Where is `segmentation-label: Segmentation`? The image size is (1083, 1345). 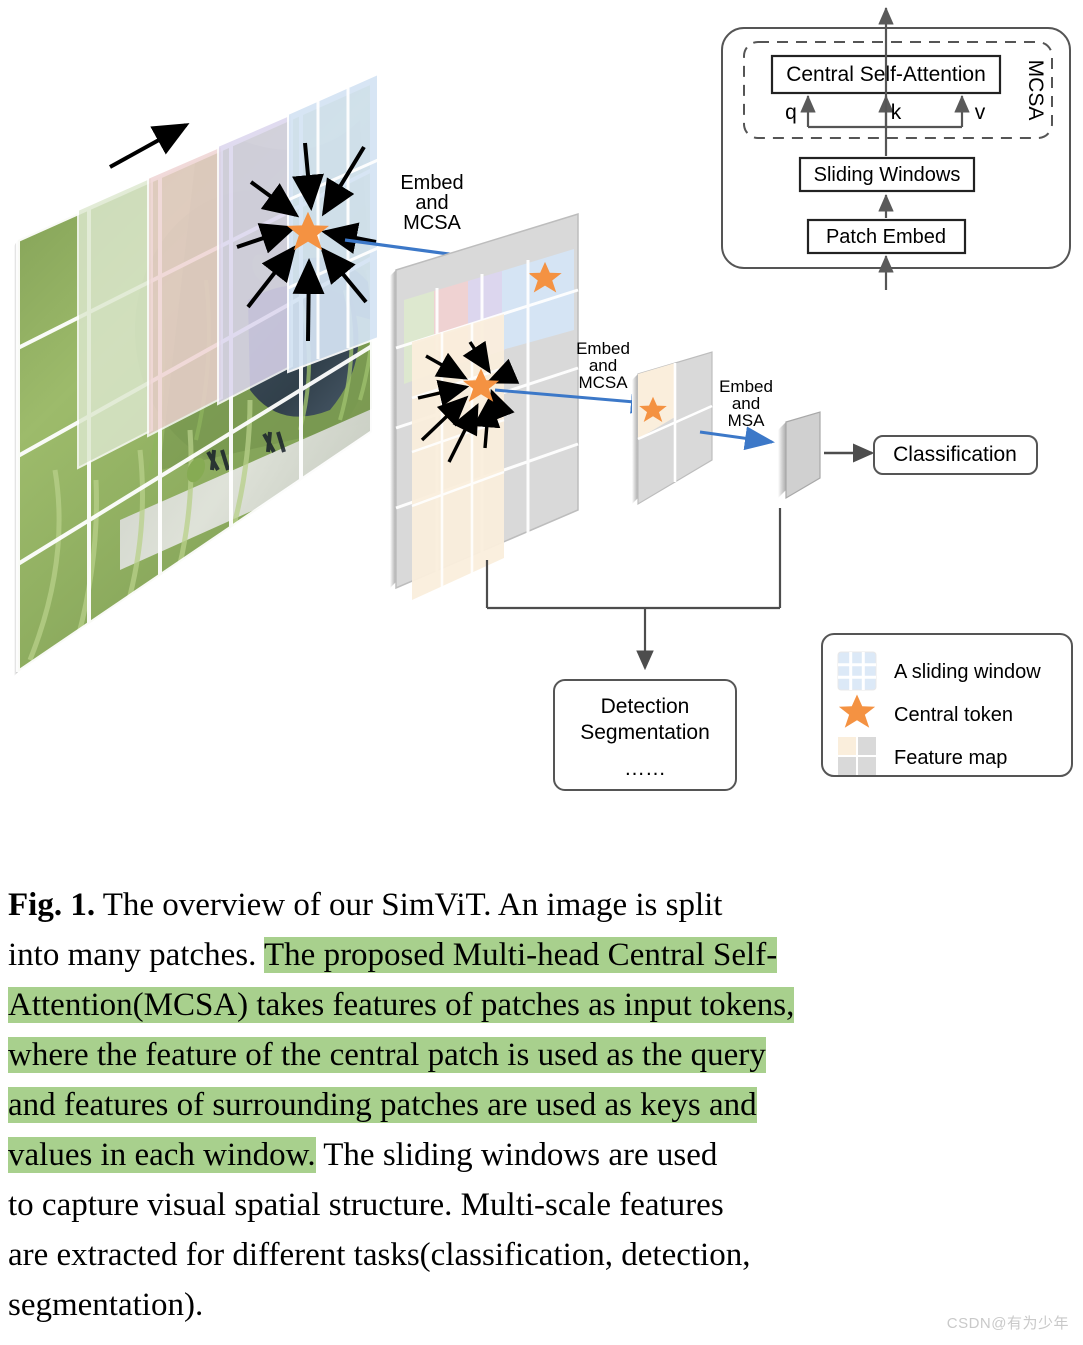
segmentation-label: Segmentation is located at coordinates (645, 732).